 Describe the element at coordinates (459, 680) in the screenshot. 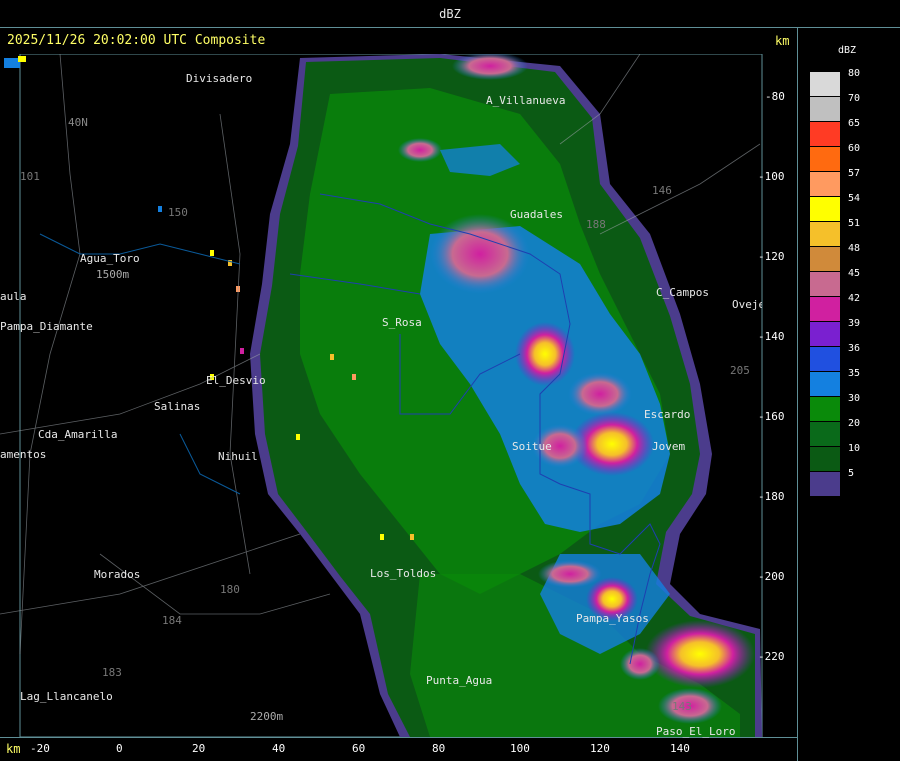

I see `place-label: Punta_Agua` at that location.